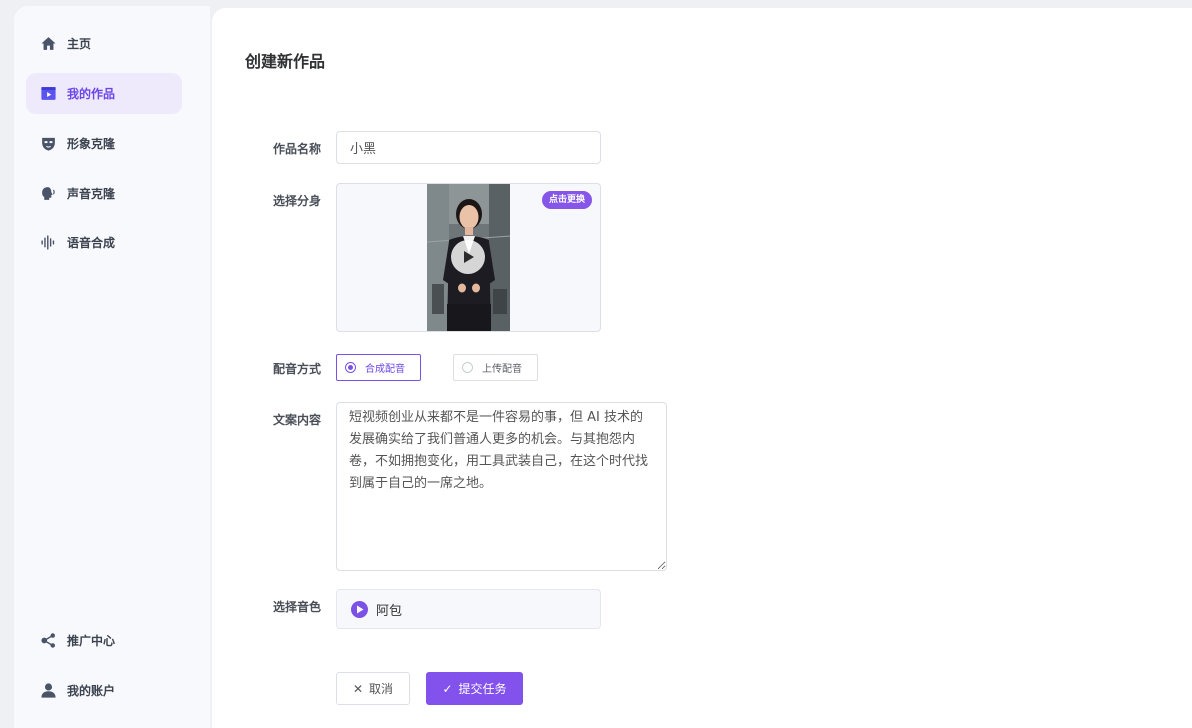 This screenshot has width=1192, height=728. I want to click on radio-label: 合成配音, so click(385, 369).